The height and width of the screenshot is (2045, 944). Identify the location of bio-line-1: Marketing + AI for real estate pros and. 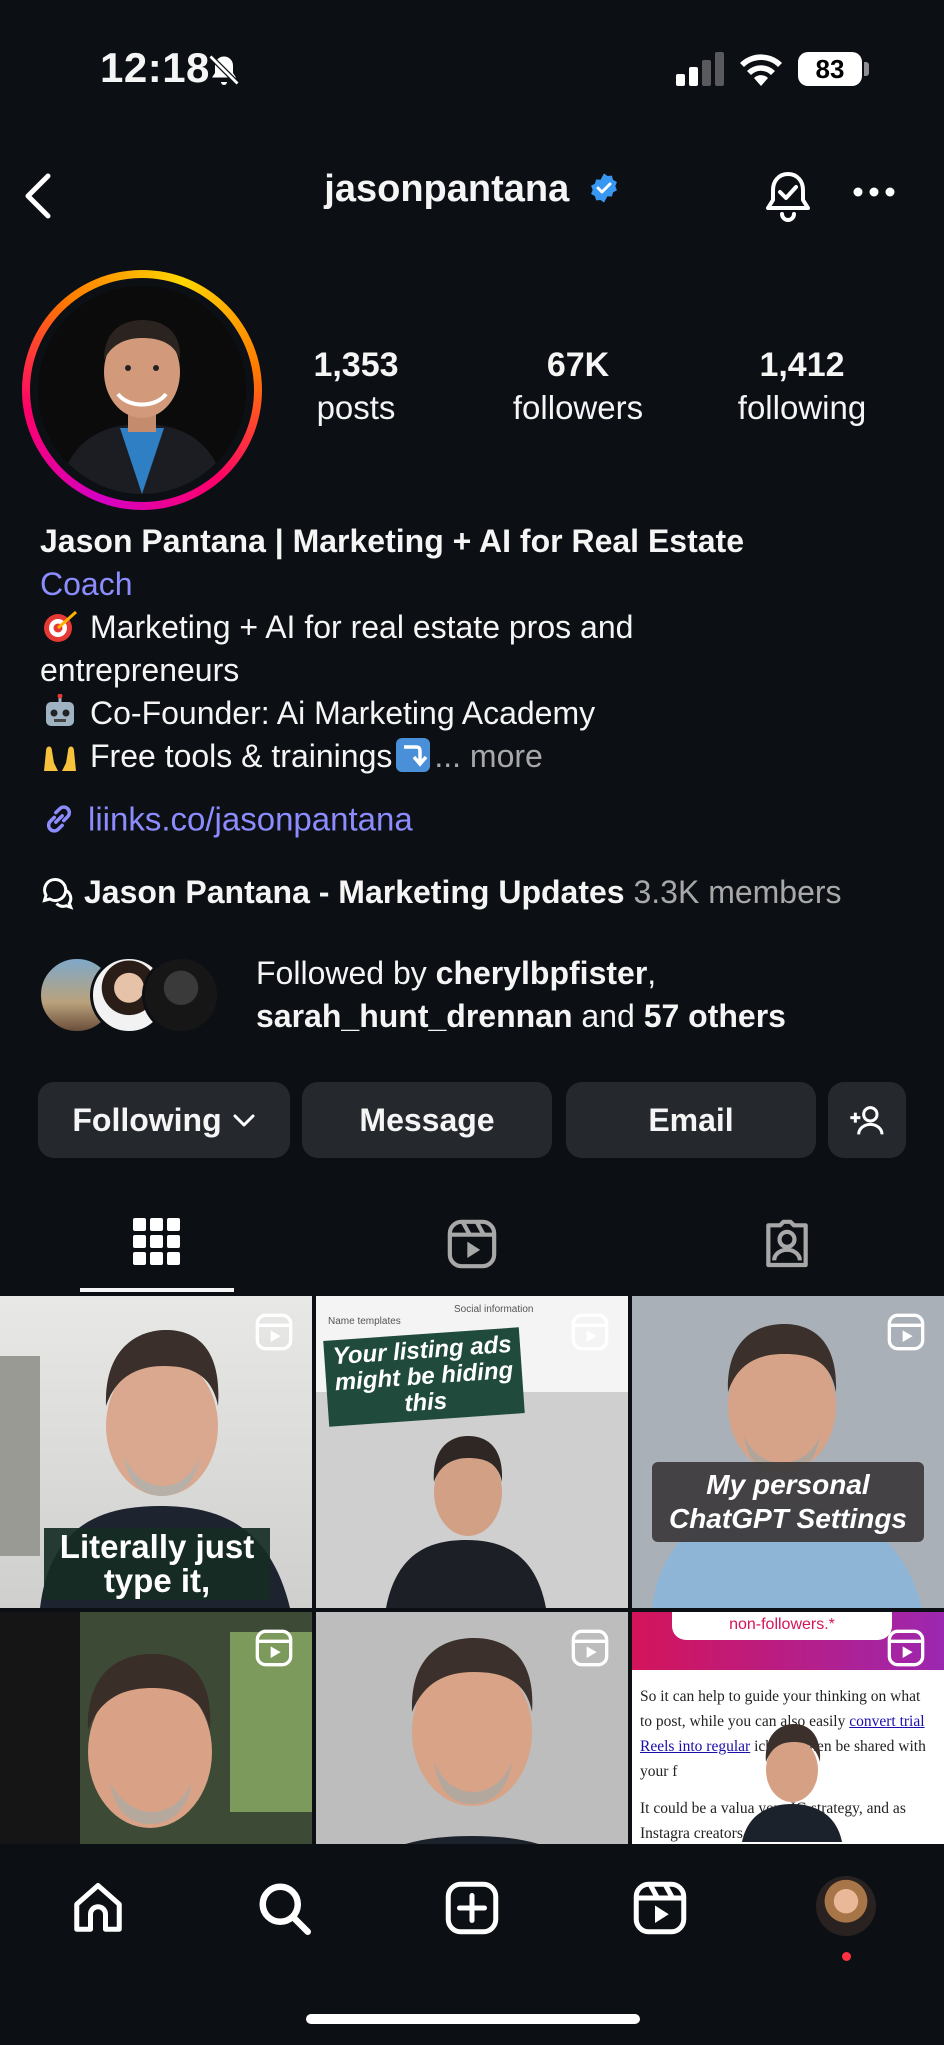
(480, 627).